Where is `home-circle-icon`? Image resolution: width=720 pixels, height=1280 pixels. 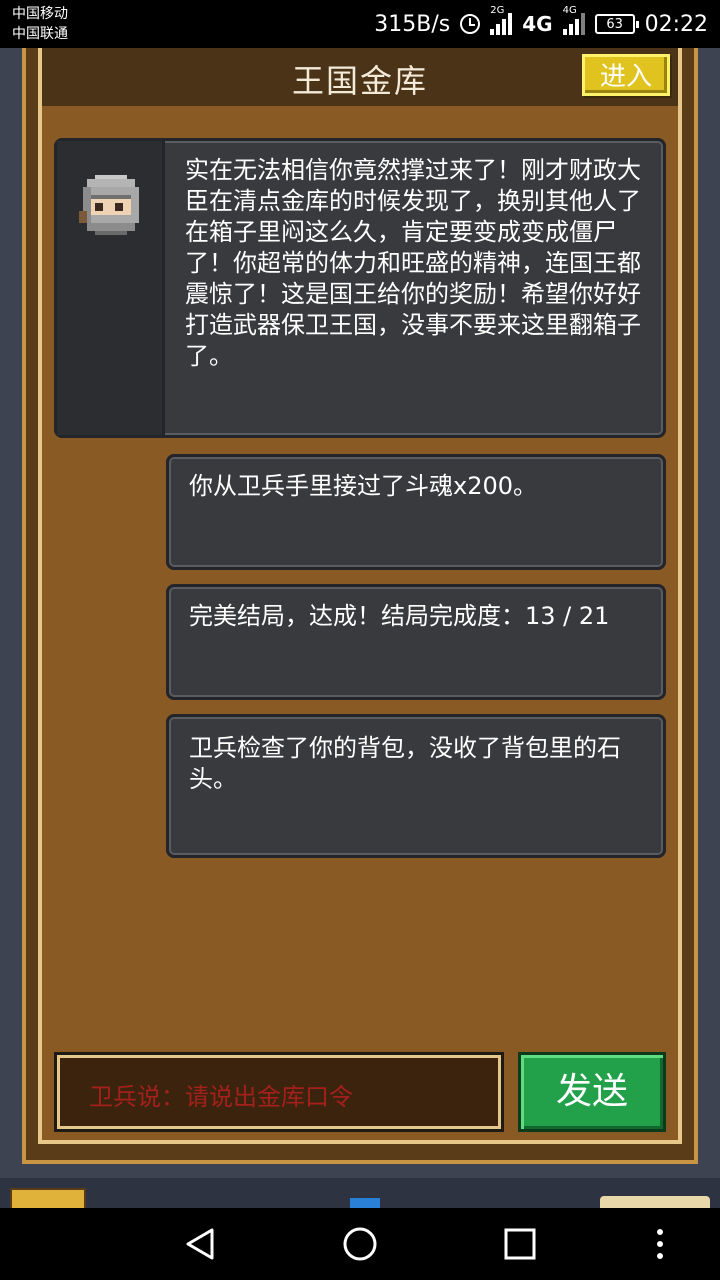
home-circle-icon is located at coordinates (360, 1244).